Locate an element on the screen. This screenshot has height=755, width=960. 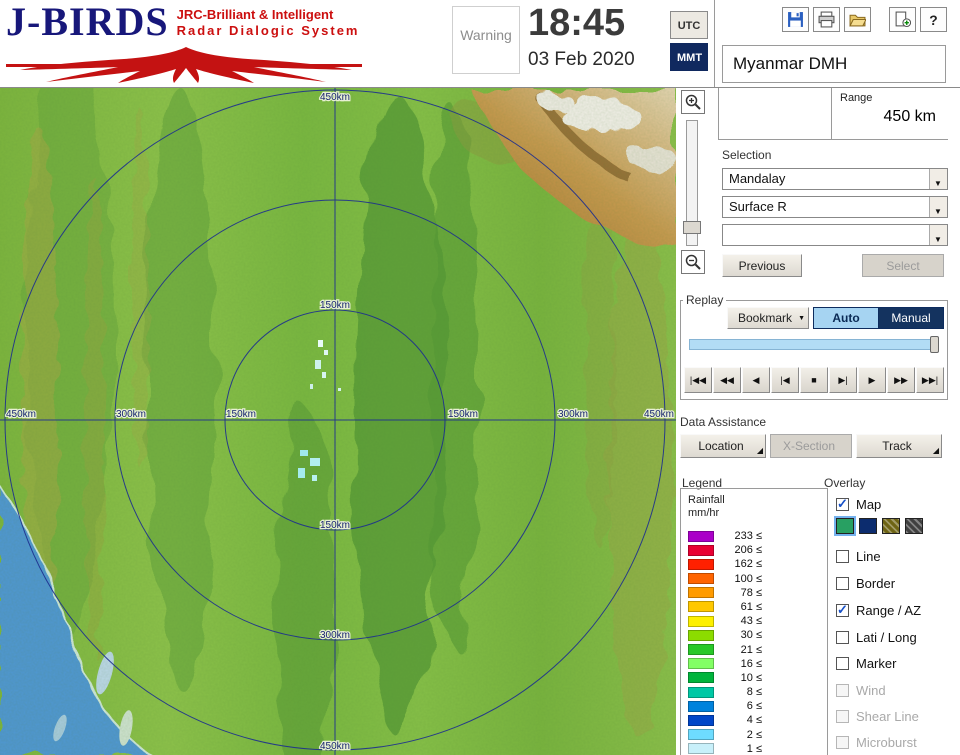
help-icon: ? is located at coordinates (933, 20).